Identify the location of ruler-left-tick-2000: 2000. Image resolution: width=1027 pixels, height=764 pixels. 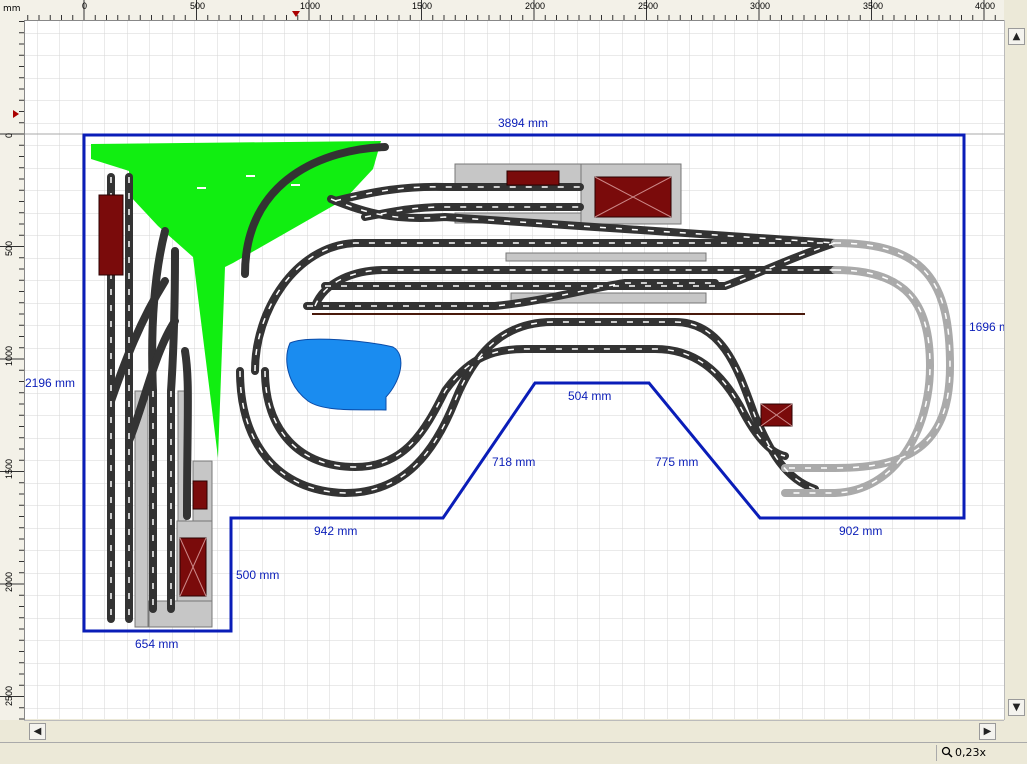
(9, 582).